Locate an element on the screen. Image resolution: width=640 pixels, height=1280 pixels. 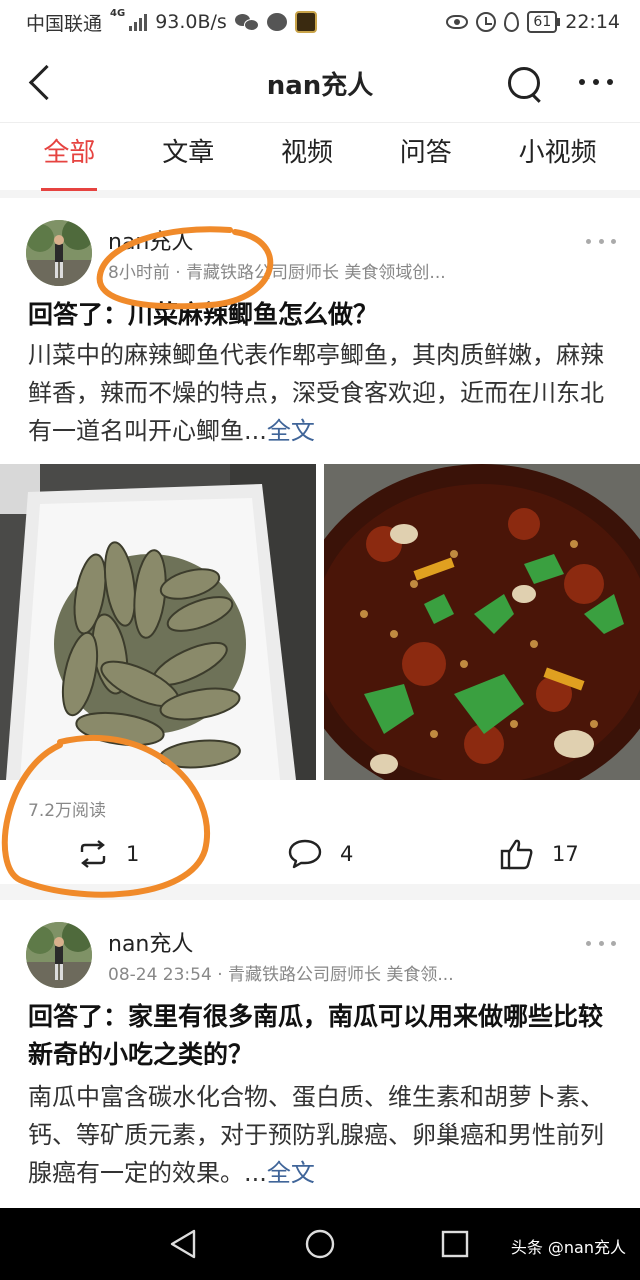
system-nav-bar: 头条 @nan充人 is located at coordinates (320, 1244).